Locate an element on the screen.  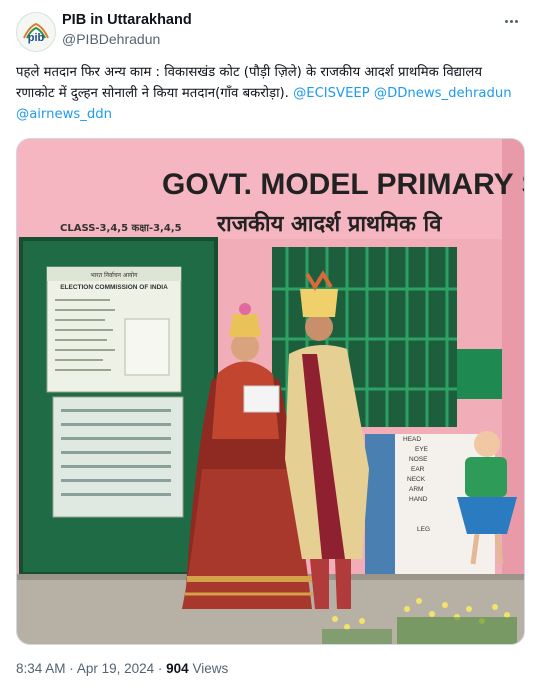
class-text: CLASS-3,4,5 कक्षा-3,4,5 is located at coordinates (121, 228).